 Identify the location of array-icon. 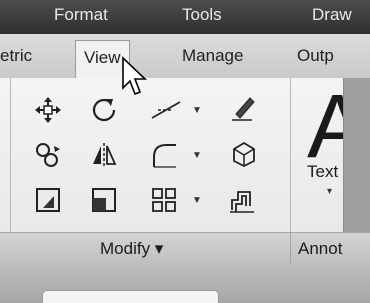
(164, 200).